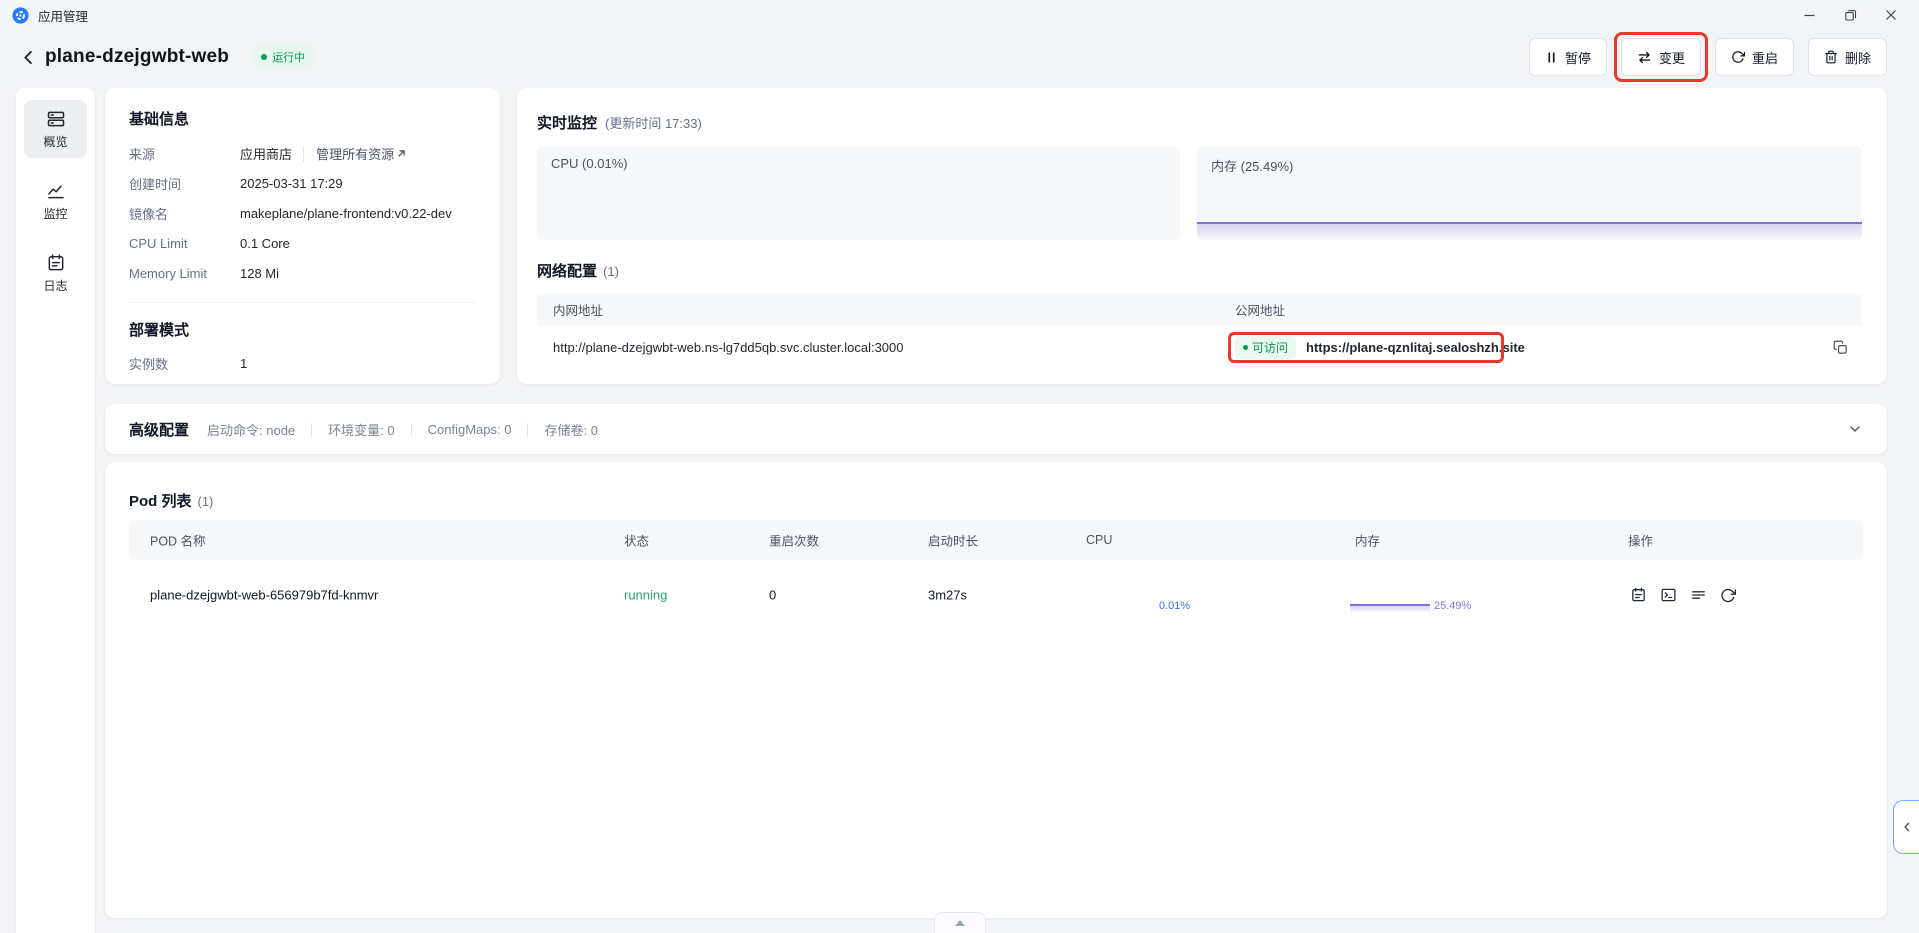  Describe the element at coordinates (1644, 57) in the screenshot. I see `change-icon` at that location.